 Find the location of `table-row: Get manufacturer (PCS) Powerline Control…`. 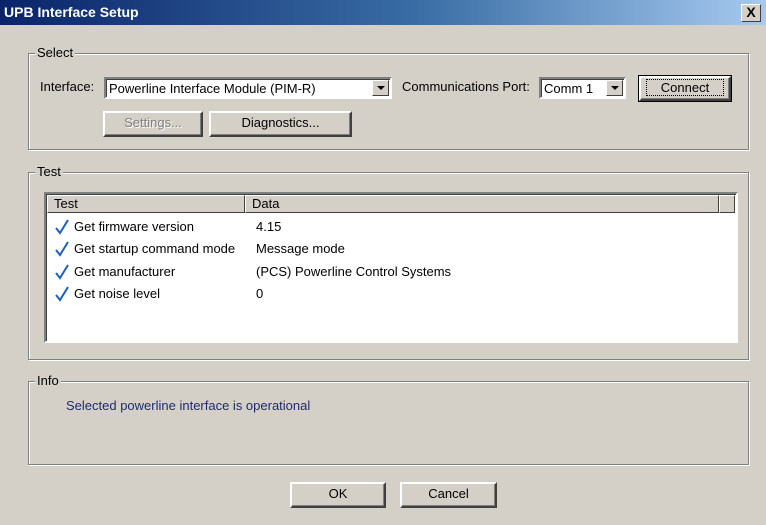

table-row: Get manufacturer (PCS) Powerline Control… is located at coordinates (390, 272).